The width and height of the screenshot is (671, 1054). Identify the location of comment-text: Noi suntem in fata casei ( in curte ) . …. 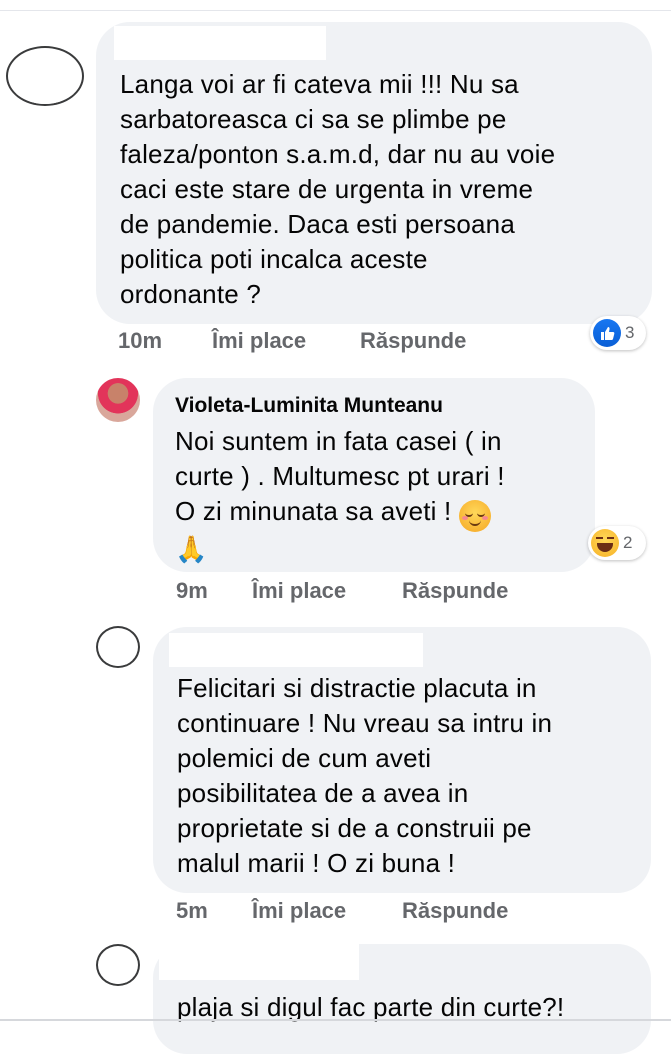
(340, 476).